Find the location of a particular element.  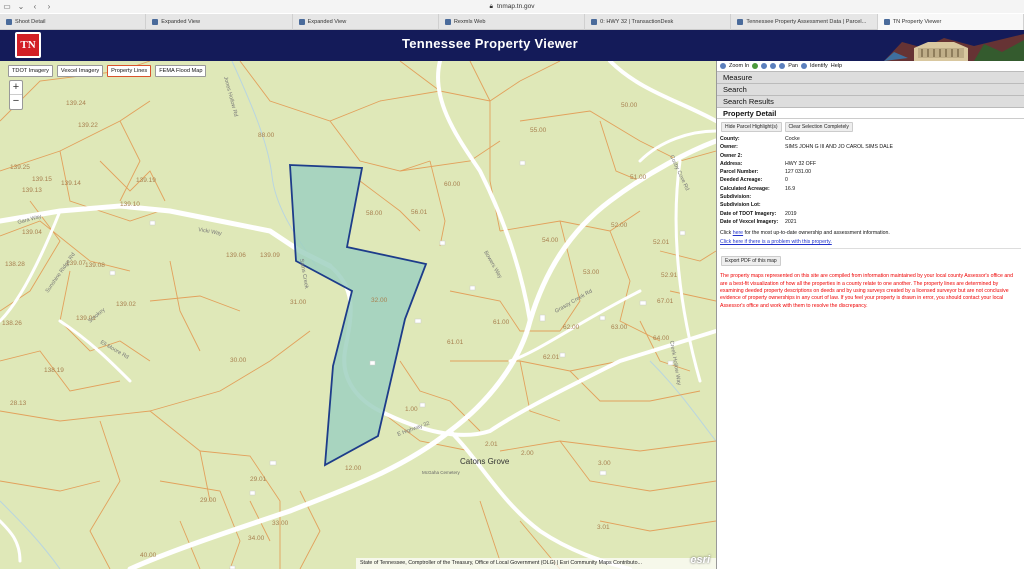

identify-tool-icon is located at coordinates (803, 66).